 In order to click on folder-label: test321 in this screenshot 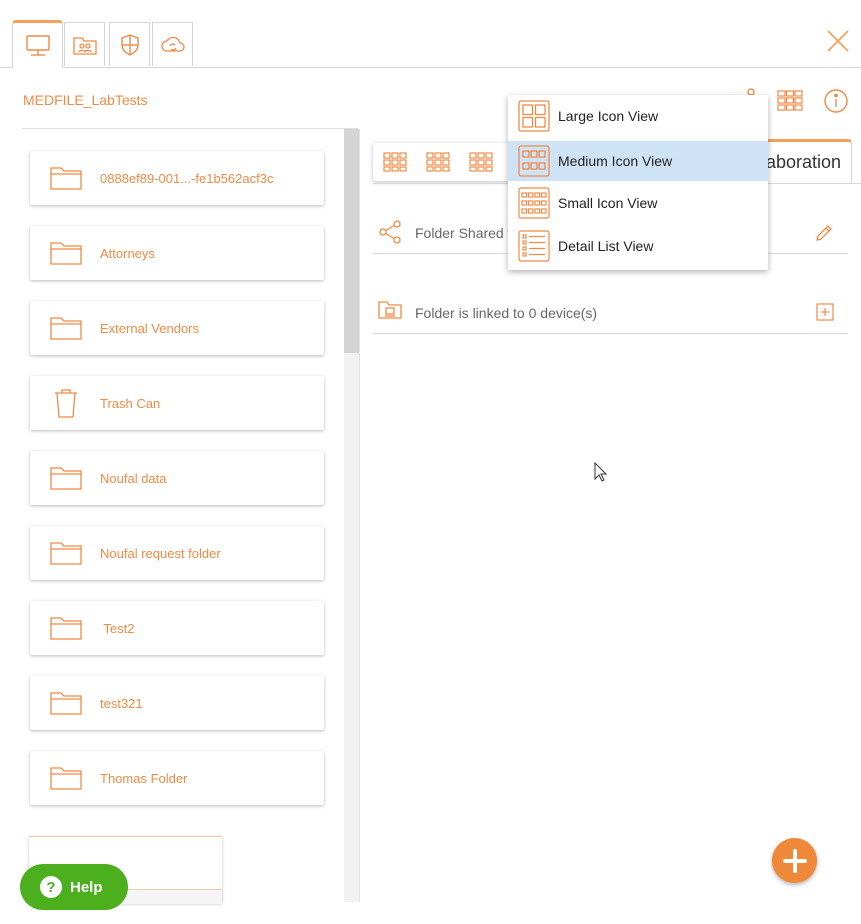, I will do `click(121, 703)`.